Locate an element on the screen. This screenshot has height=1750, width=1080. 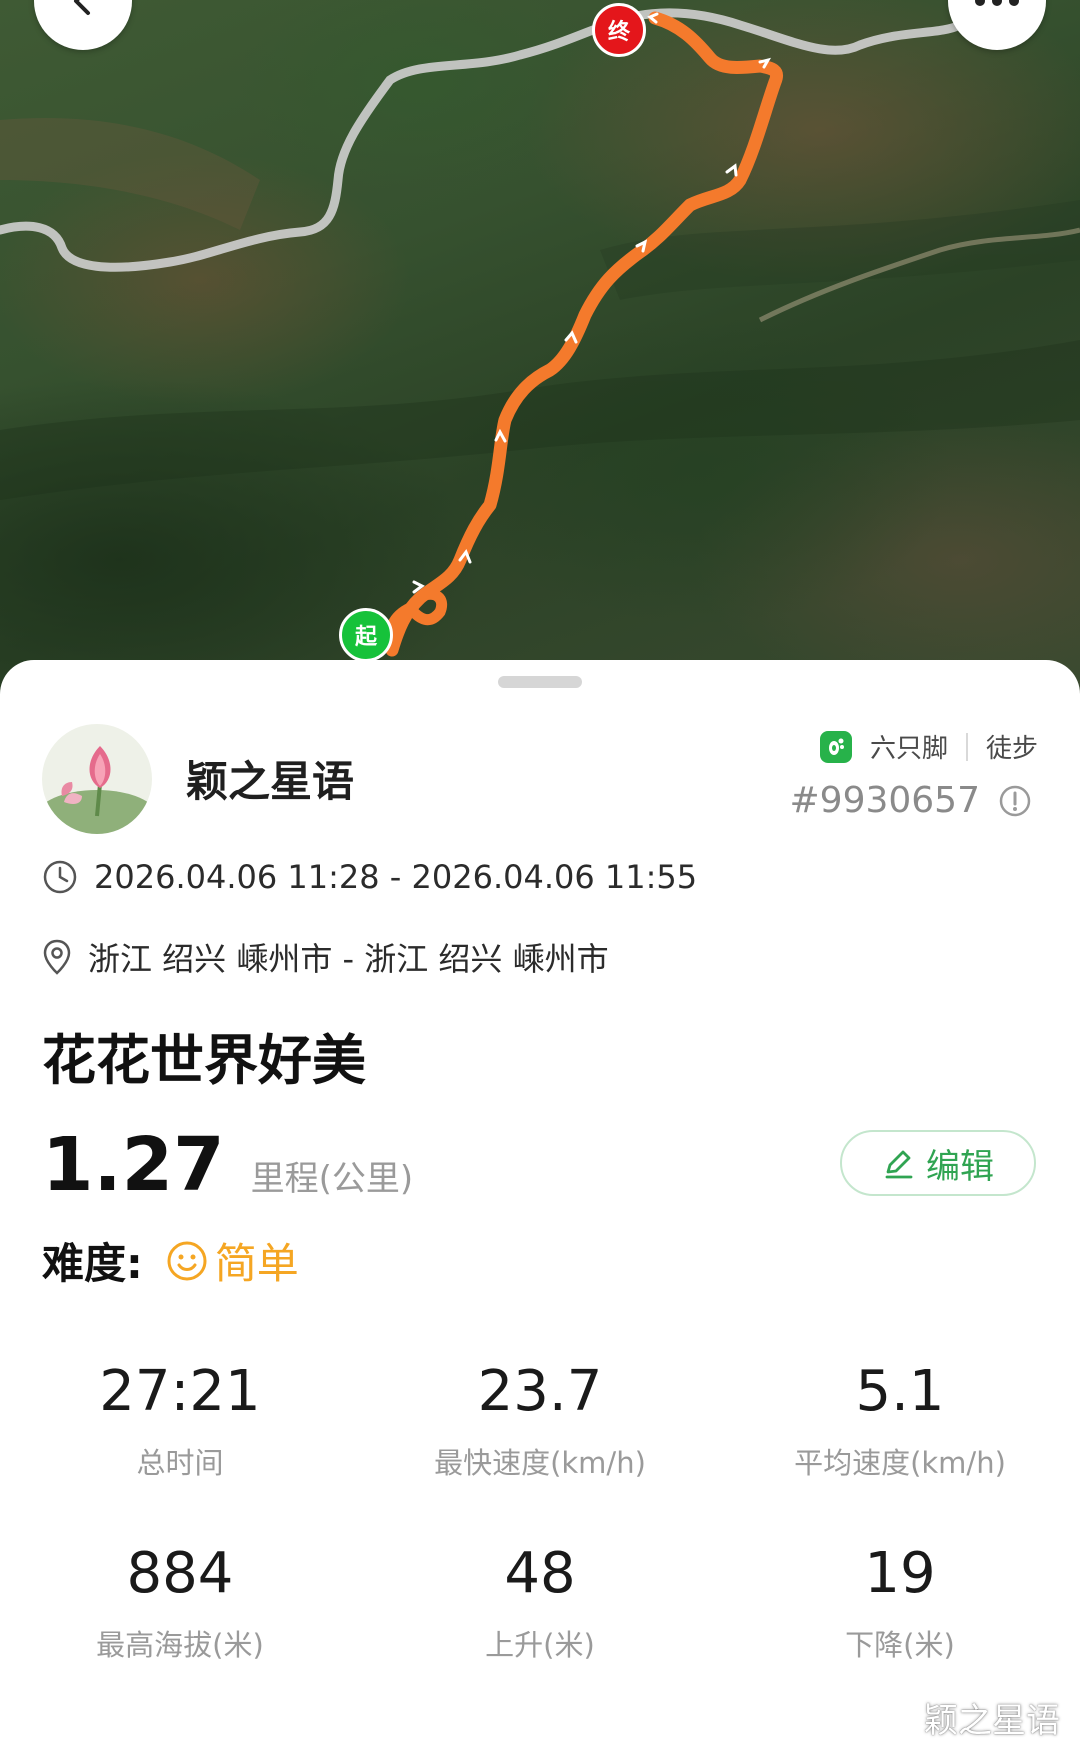
username: 颖之星语 is located at coordinates (270, 778).